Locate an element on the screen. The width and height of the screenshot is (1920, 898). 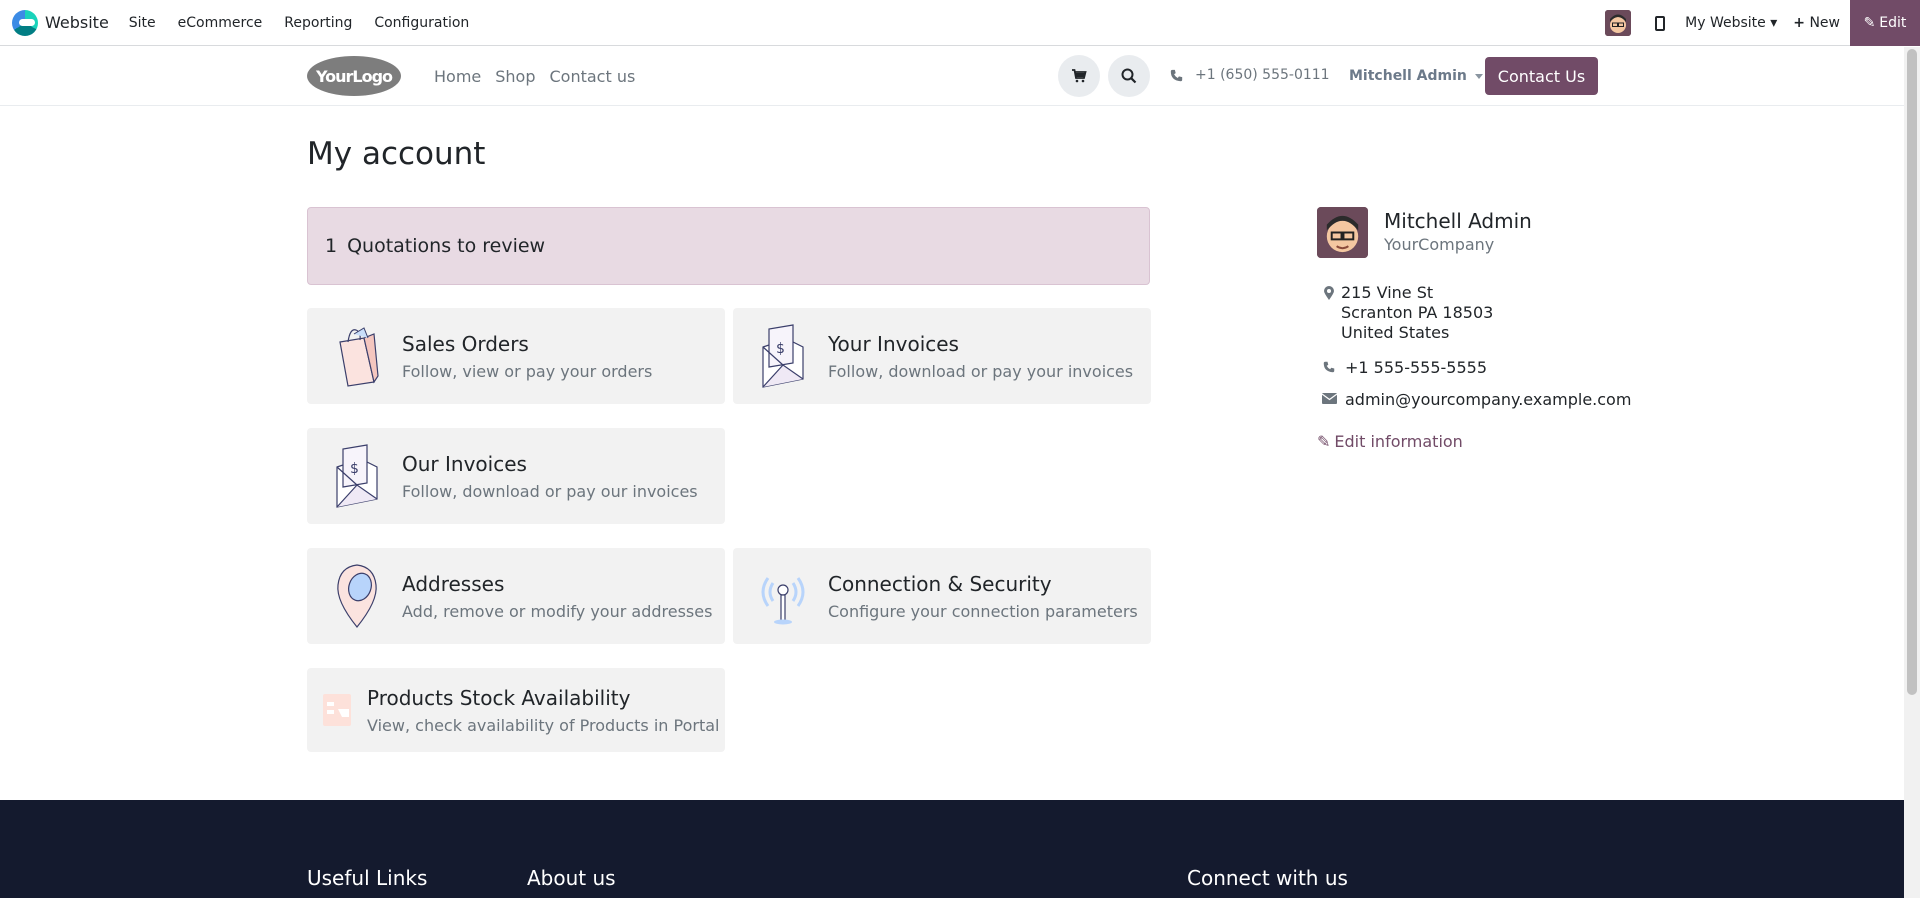
profile-avatar is located at coordinates (1342, 232).